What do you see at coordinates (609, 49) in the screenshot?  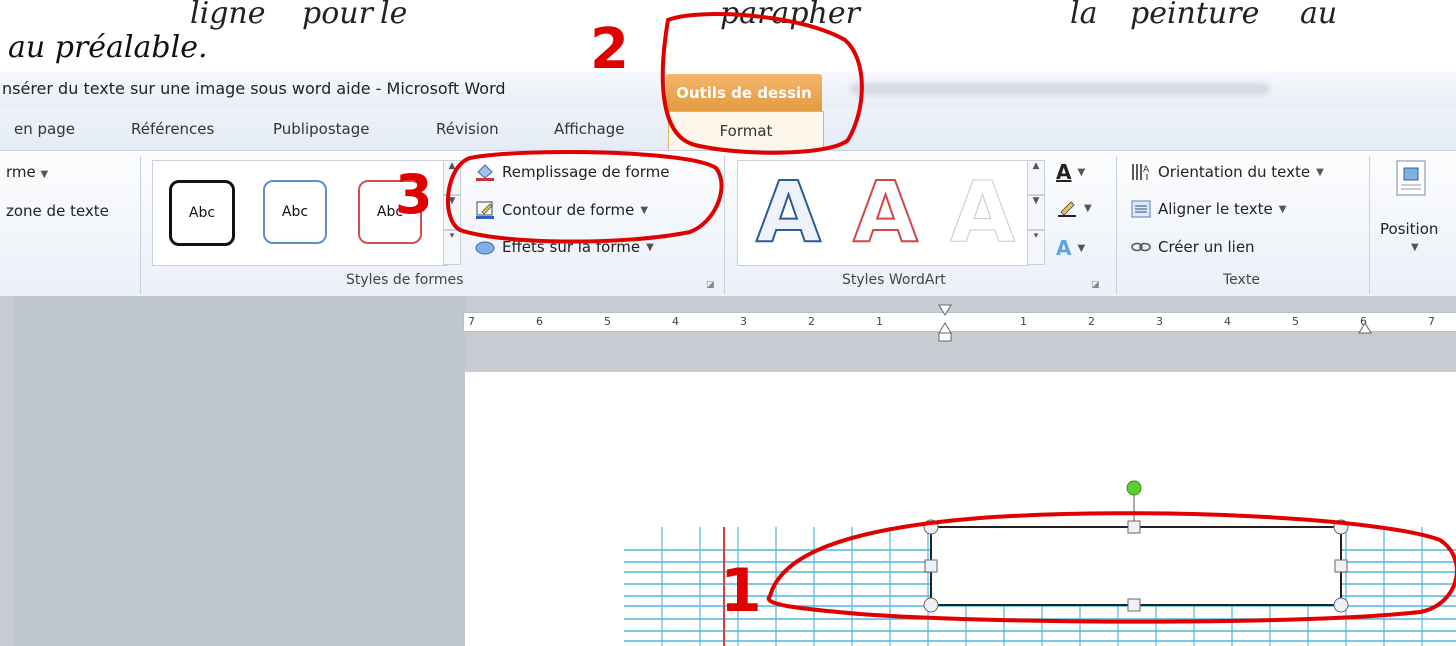 I see `annotation-number-2: 2` at bounding box center [609, 49].